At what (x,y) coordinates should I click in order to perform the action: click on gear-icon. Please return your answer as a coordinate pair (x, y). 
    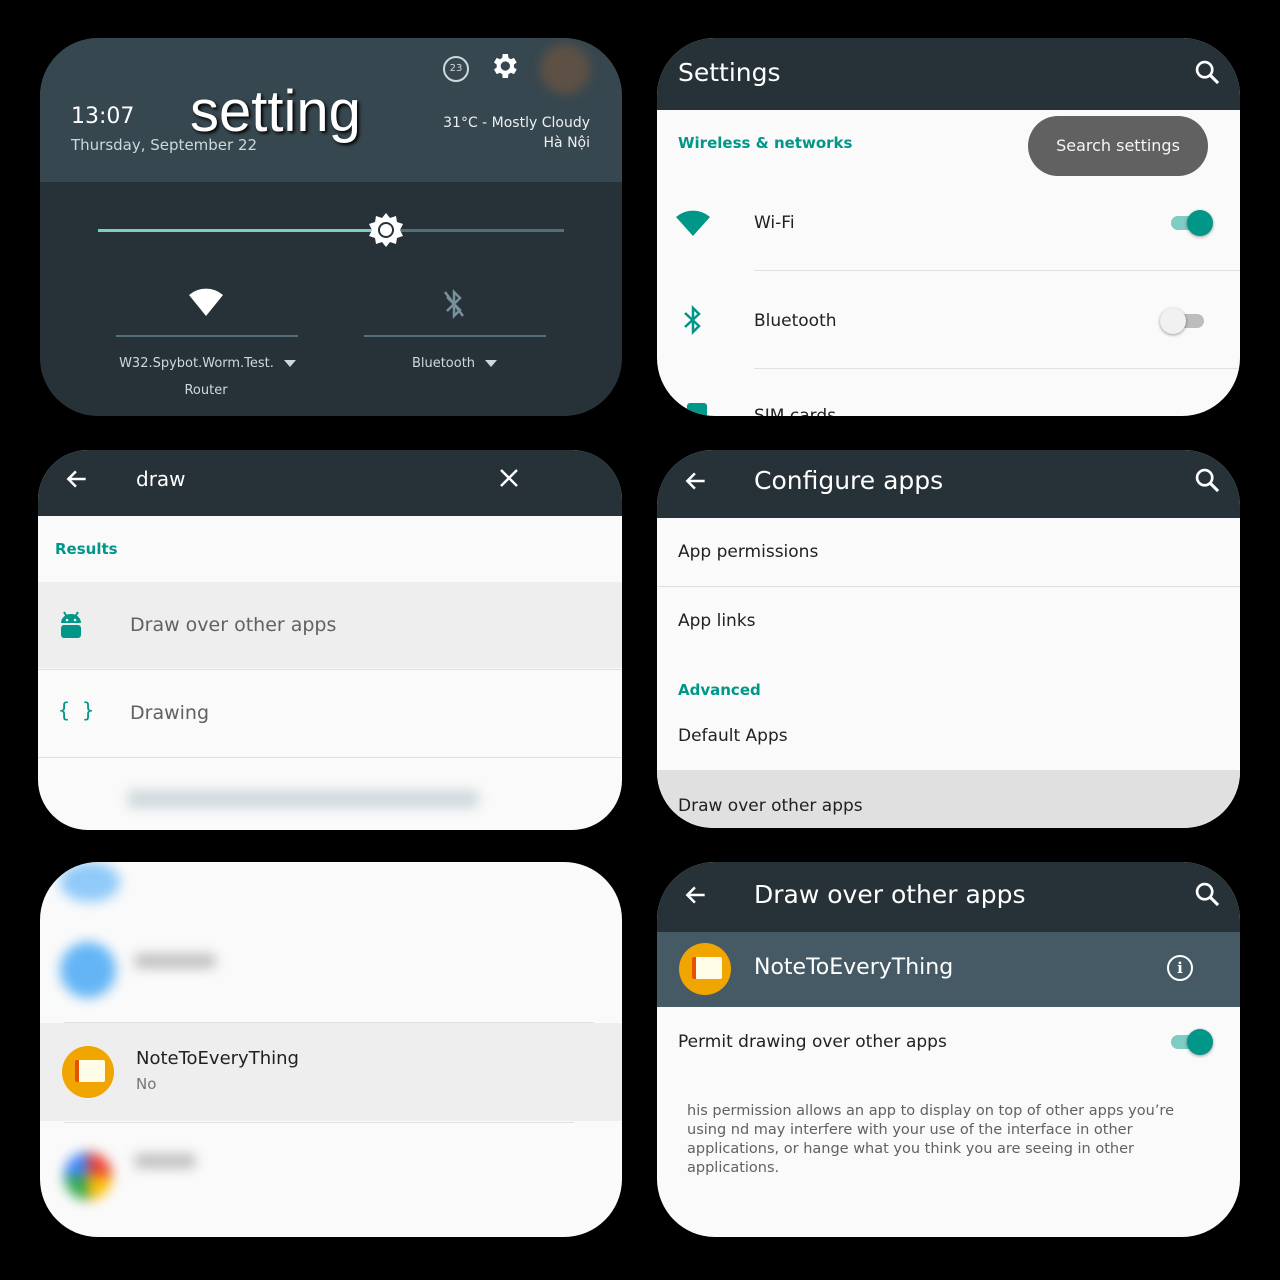
    Looking at the image, I should click on (504, 68).